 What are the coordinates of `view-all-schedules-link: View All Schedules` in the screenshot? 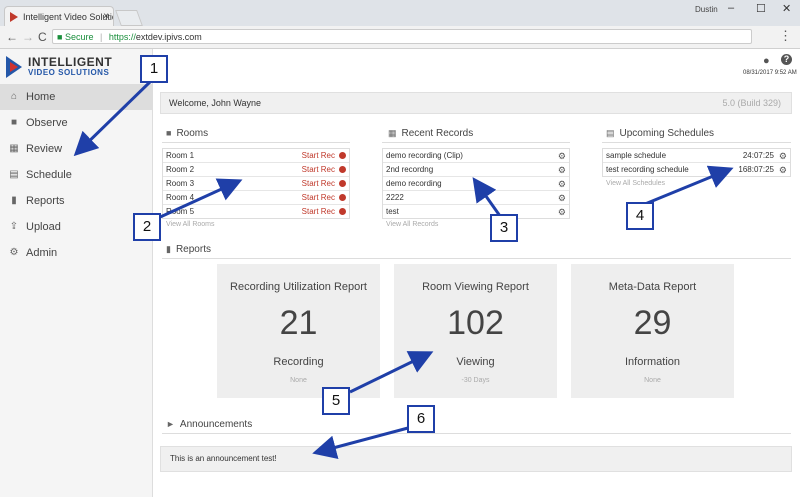 It's located at (635, 183).